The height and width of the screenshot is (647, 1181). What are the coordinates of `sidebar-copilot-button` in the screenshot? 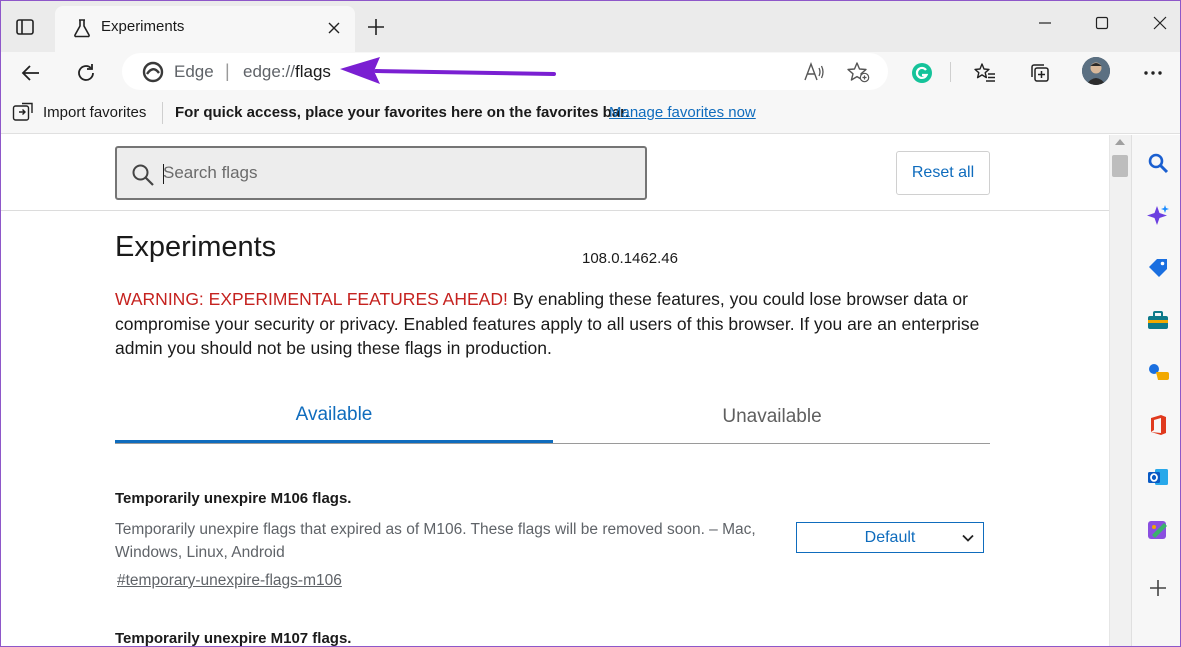 It's located at (1158, 216).